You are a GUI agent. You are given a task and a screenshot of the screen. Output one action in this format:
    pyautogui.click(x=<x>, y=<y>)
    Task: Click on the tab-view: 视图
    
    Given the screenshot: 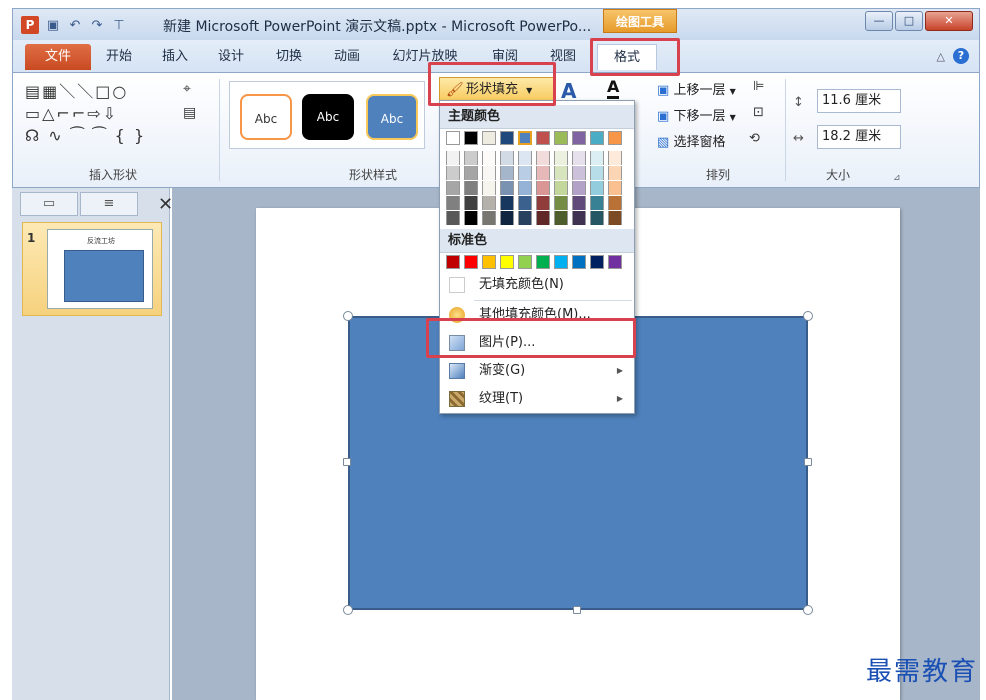 What is the action you would take?
    pyautogui.click(x=563, y=57)
    